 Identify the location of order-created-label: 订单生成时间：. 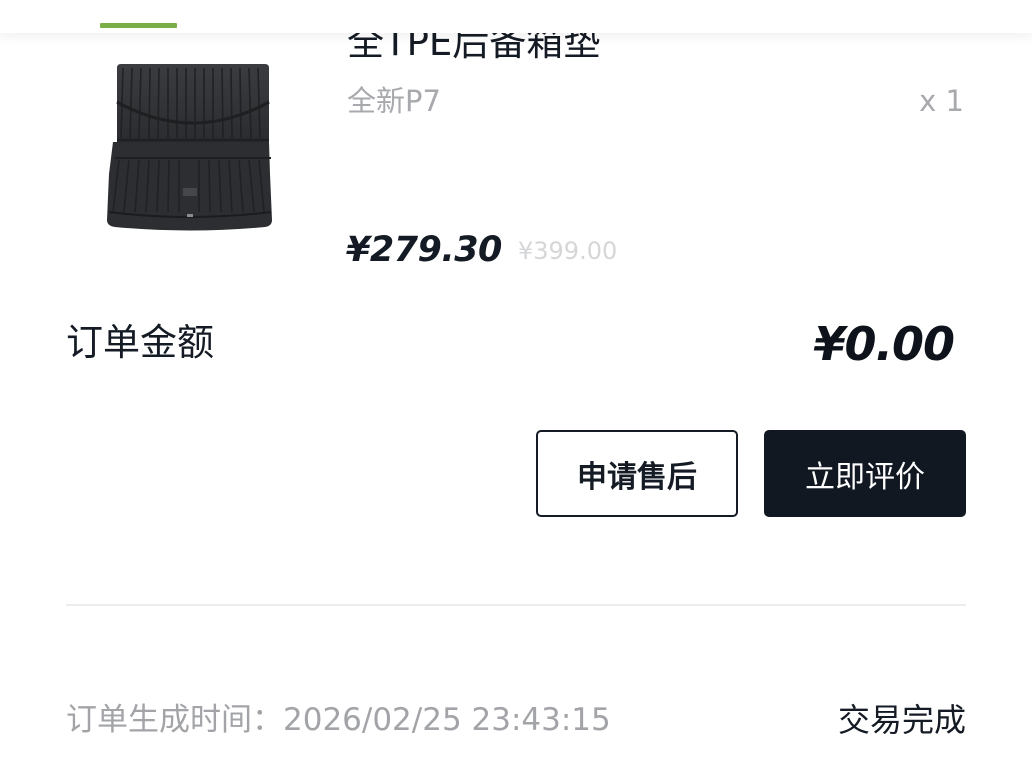
(174, 720).